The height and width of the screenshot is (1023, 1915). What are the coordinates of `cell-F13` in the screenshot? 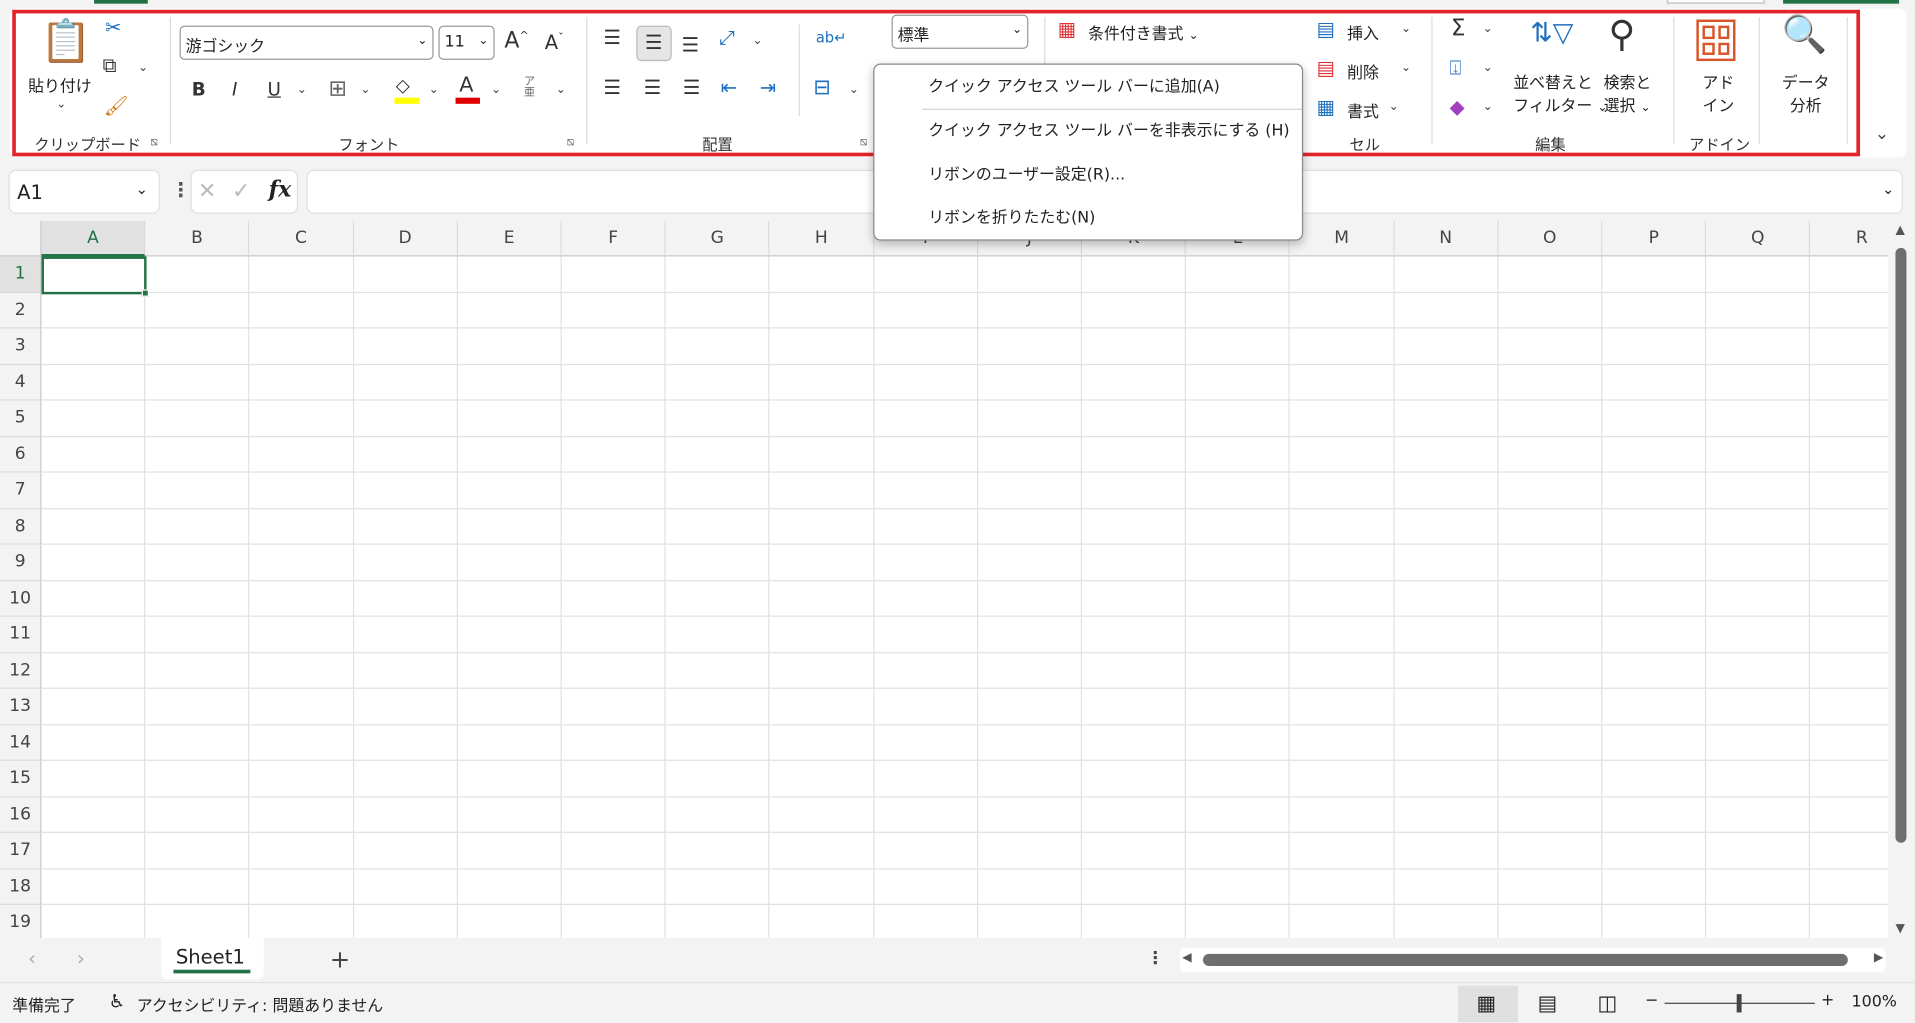 It's located at (613, 706).